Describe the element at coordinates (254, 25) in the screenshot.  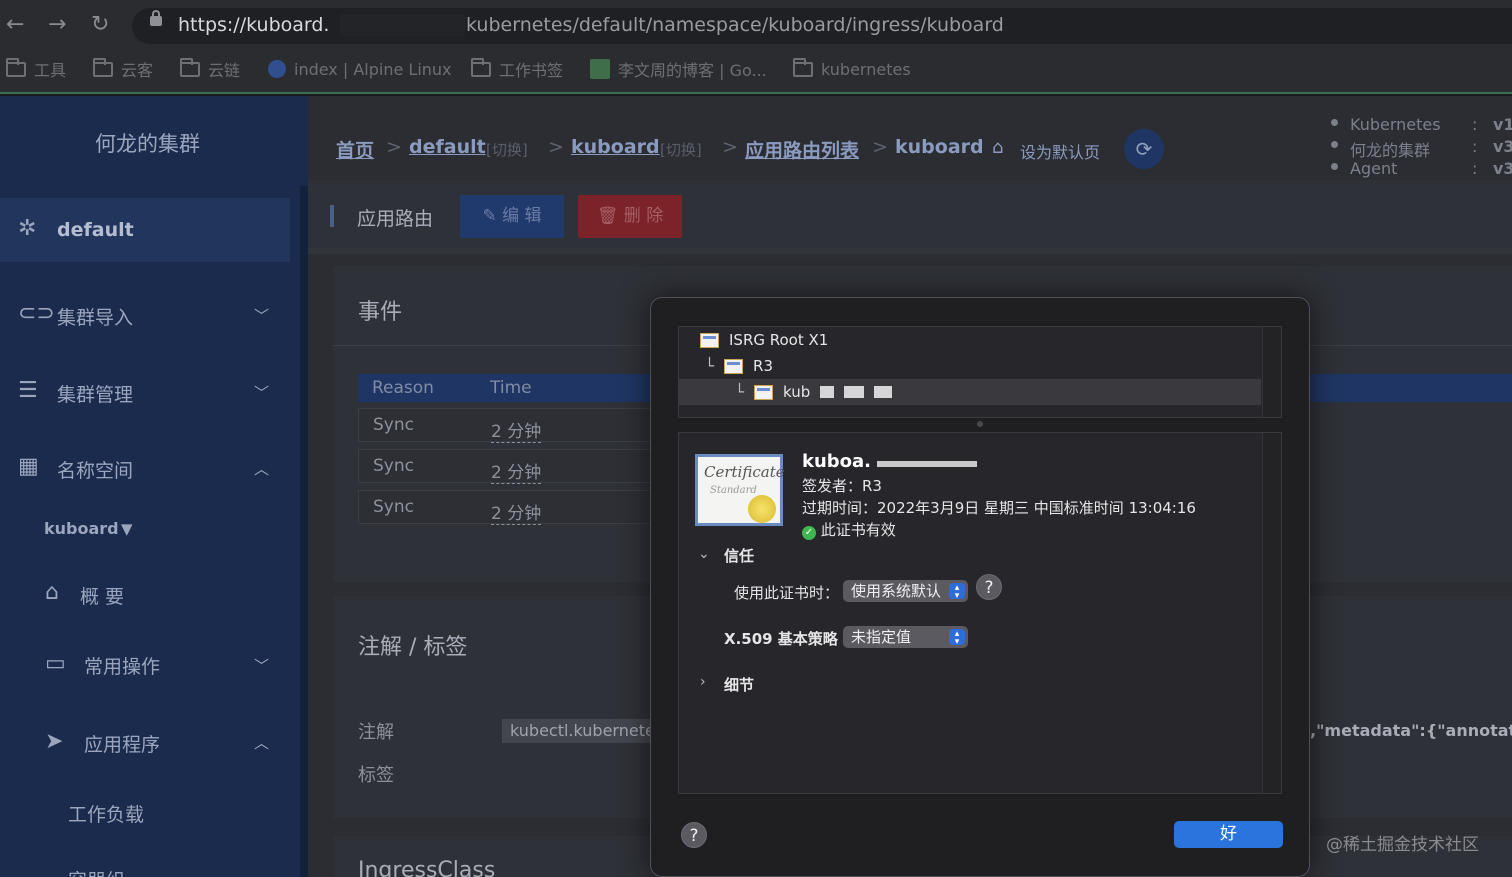
I see `url-host: https://kuboard.` at that location.